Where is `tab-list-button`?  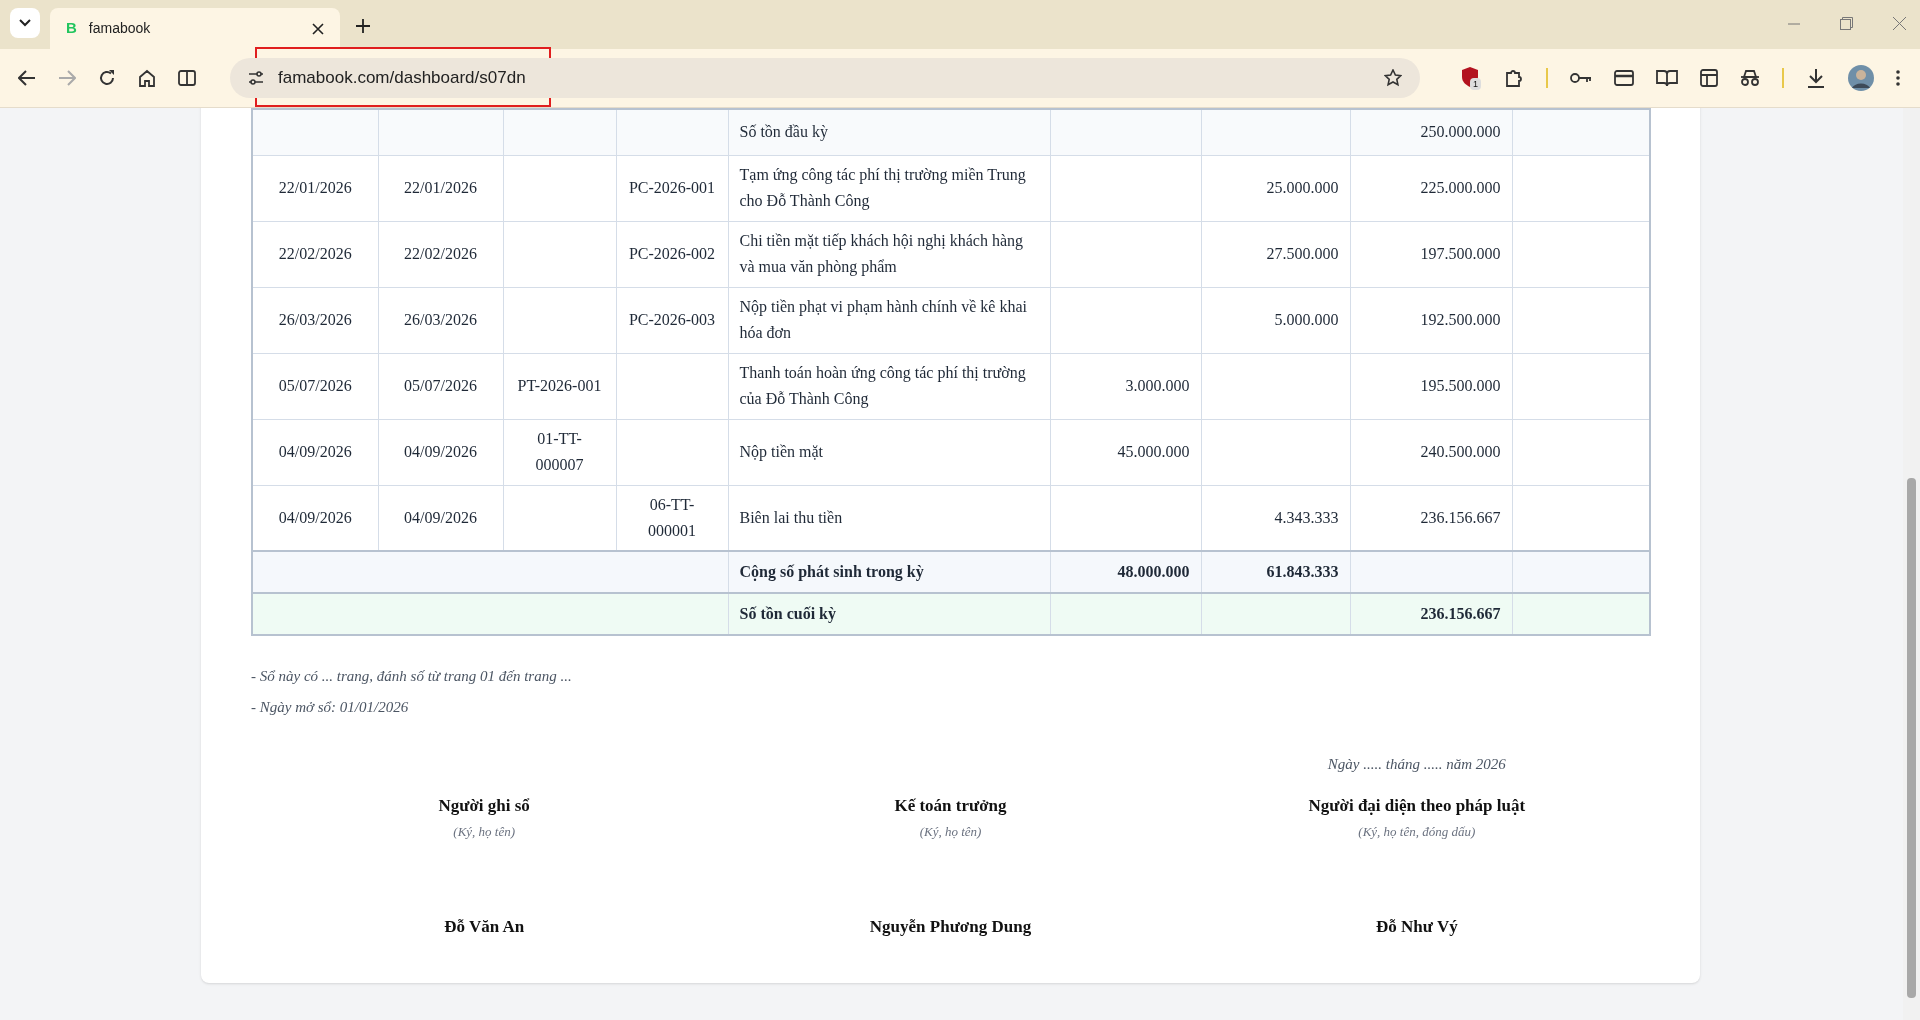
tab-list-button is located at coordinates (25, 23).